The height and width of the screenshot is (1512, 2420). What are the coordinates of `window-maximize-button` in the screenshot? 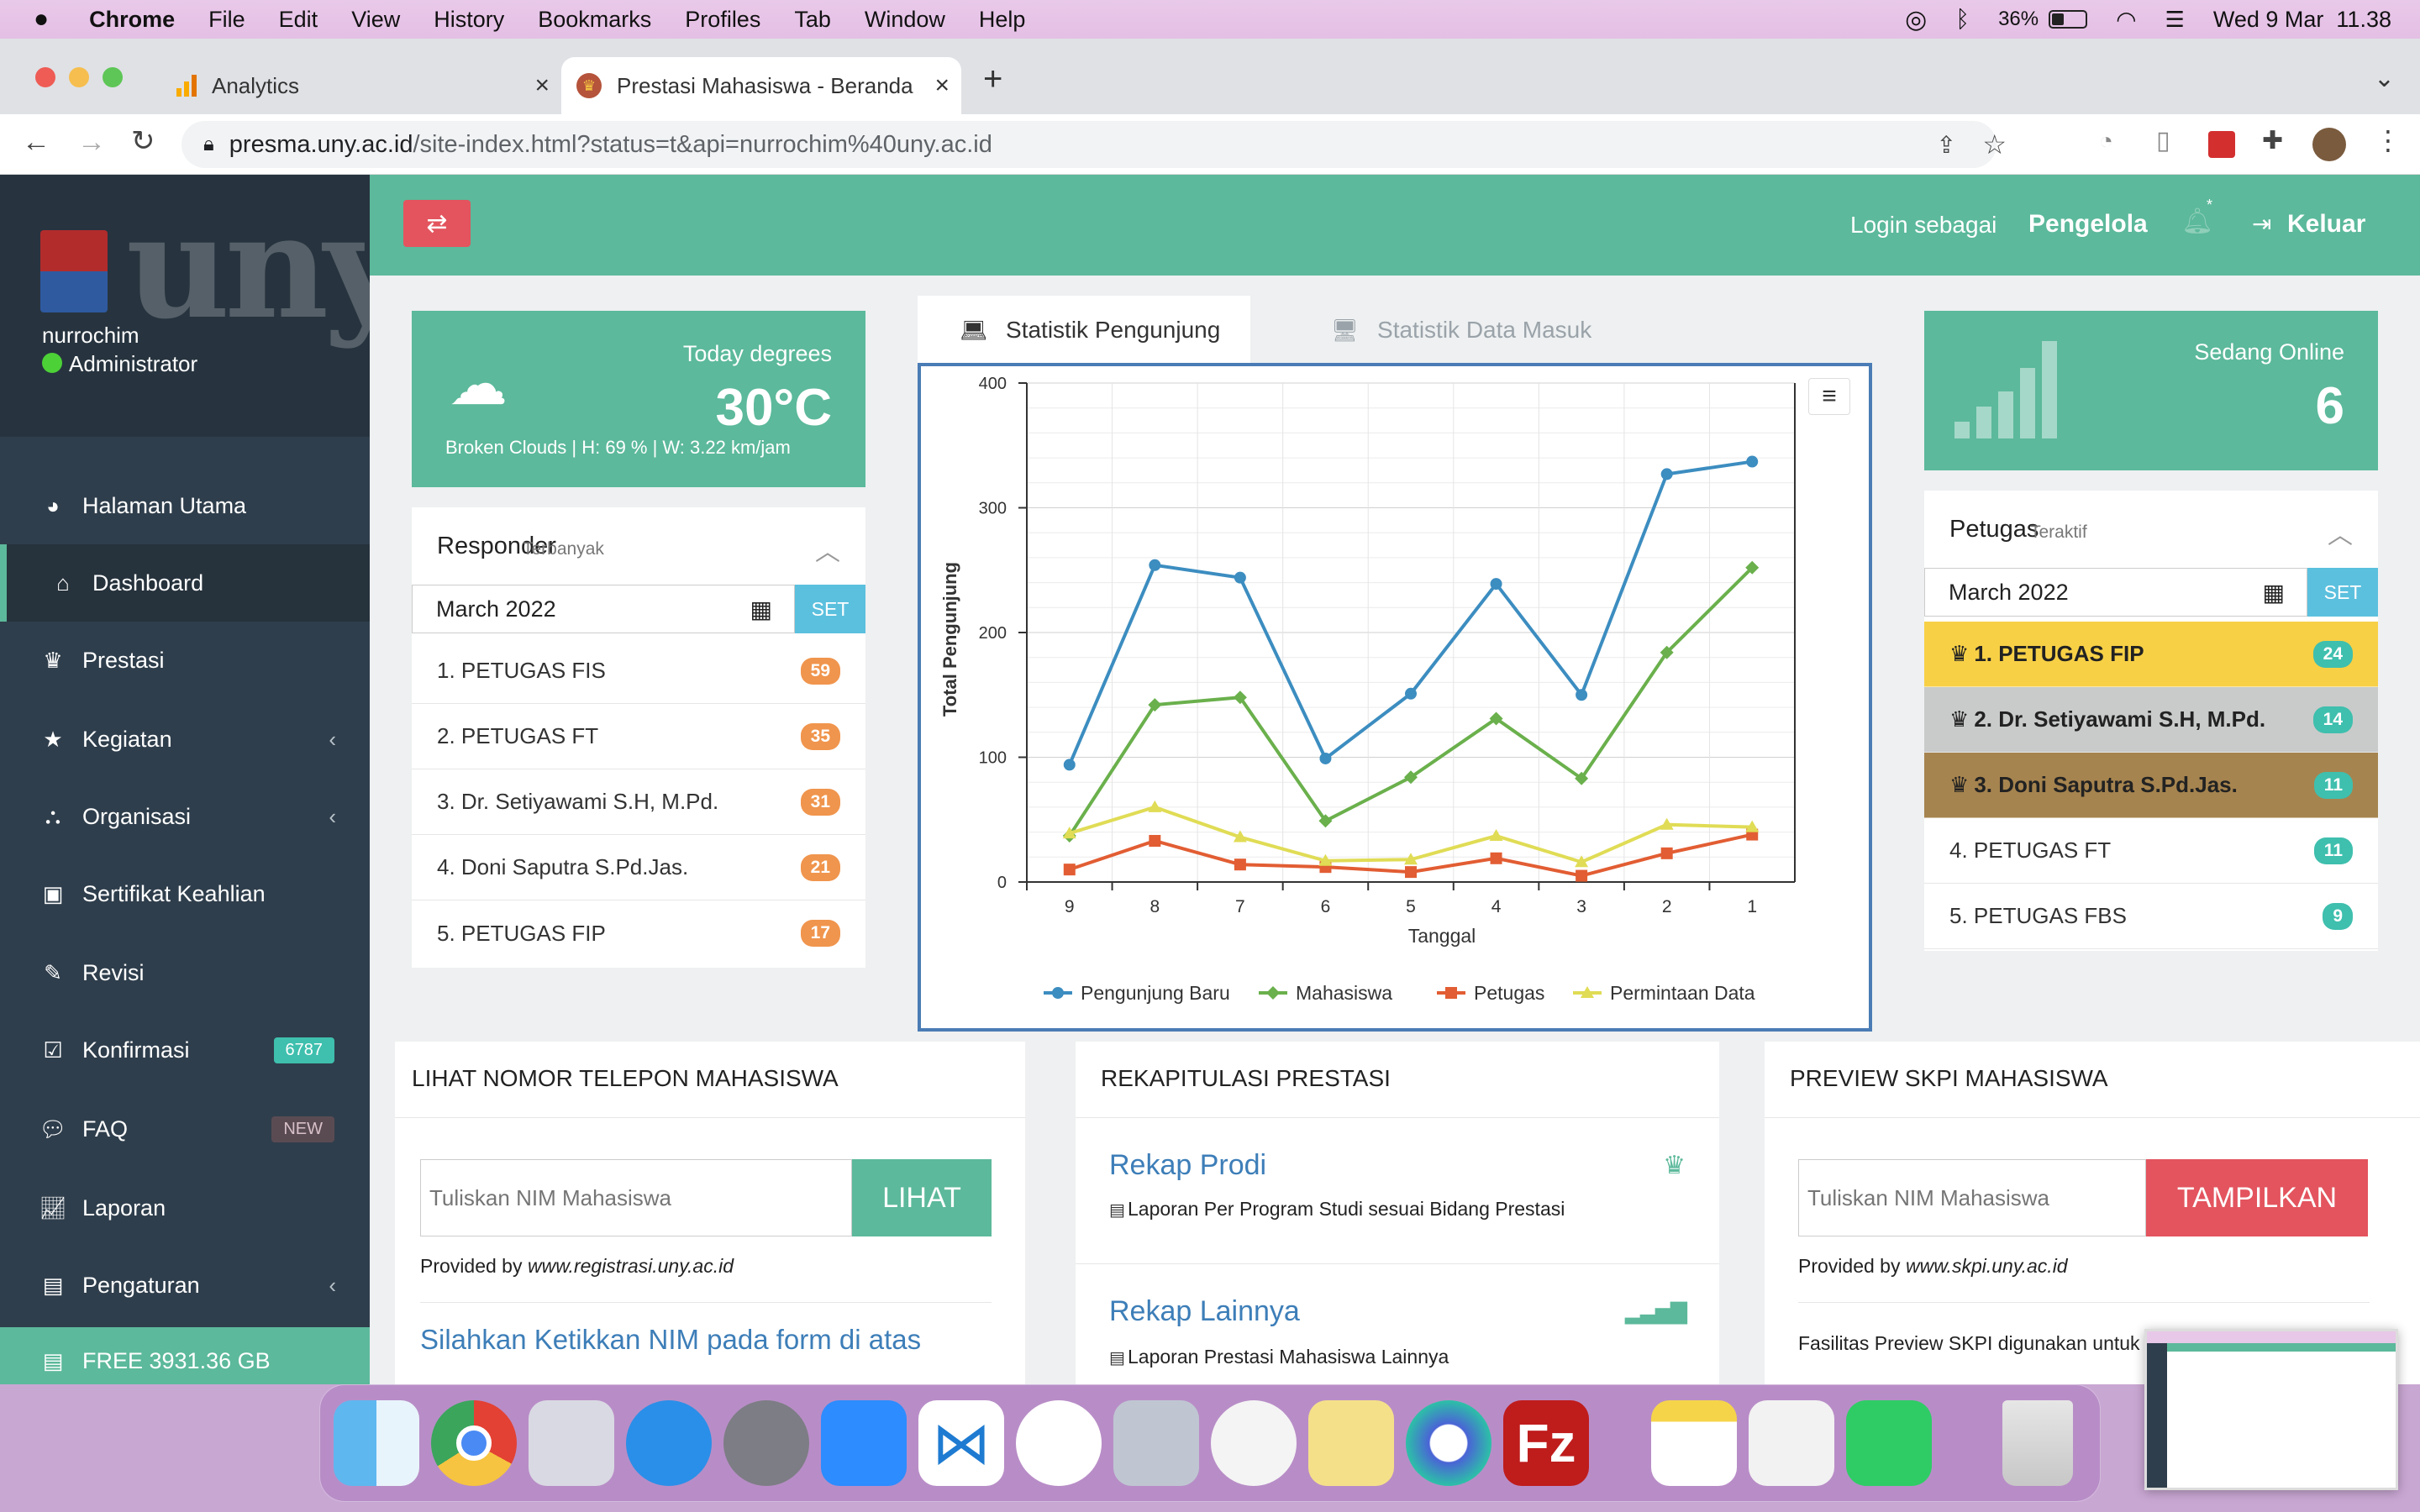 It's located at (113, 77).